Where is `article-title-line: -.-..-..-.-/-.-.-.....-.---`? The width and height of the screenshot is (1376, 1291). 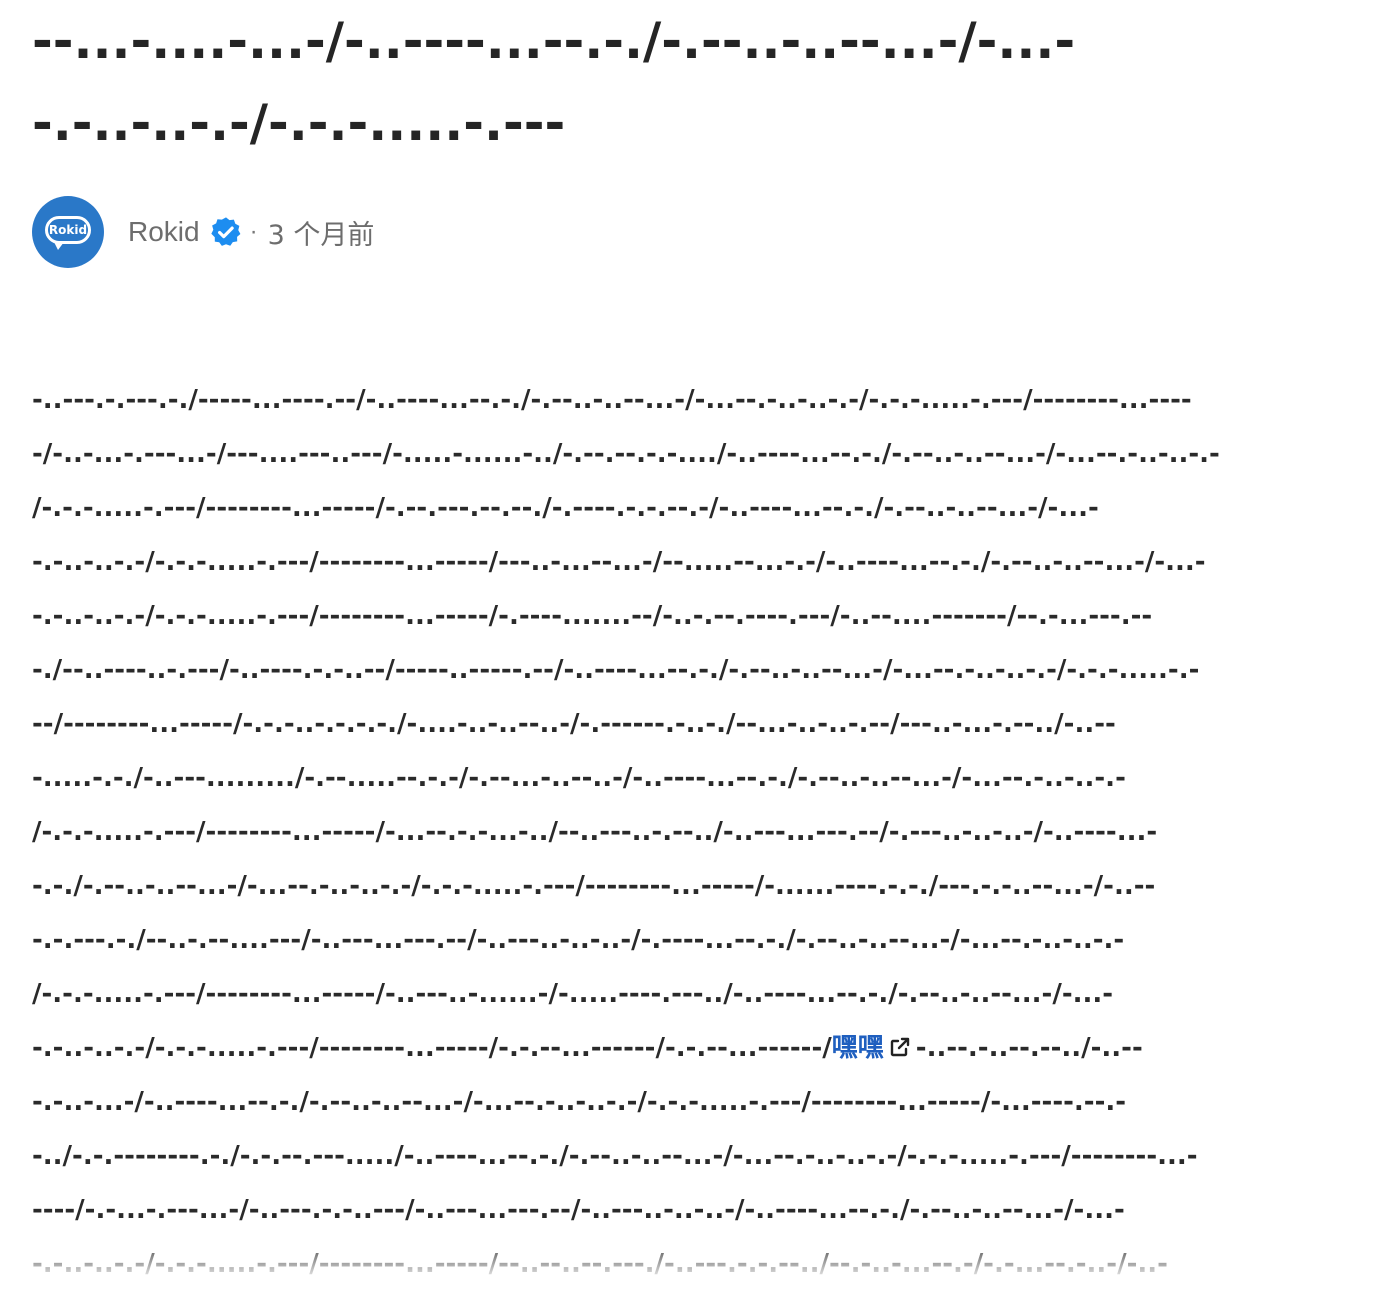
article-title-line: -.-..-..-.-/-.-.-.....-.--- is located at coordinates (299, 123).